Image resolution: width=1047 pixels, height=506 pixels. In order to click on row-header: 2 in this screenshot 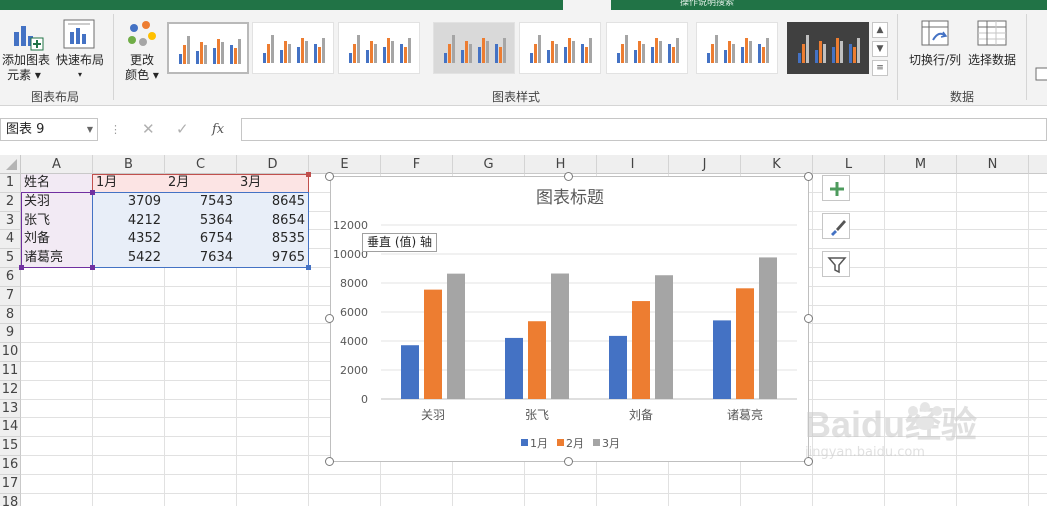, I will do `click(10, 202)`.